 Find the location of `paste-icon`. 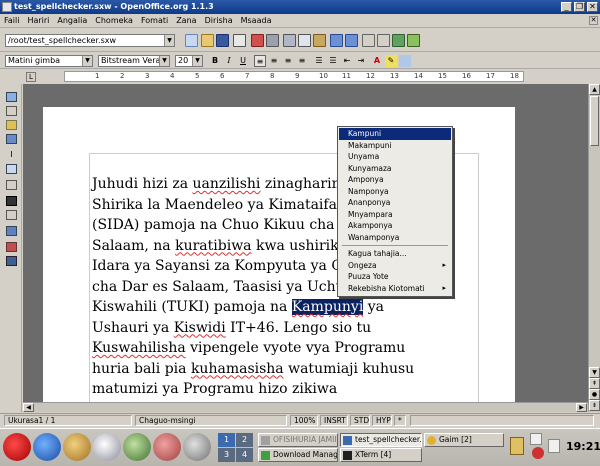

paste-icon is located at coordinates (319, 40).